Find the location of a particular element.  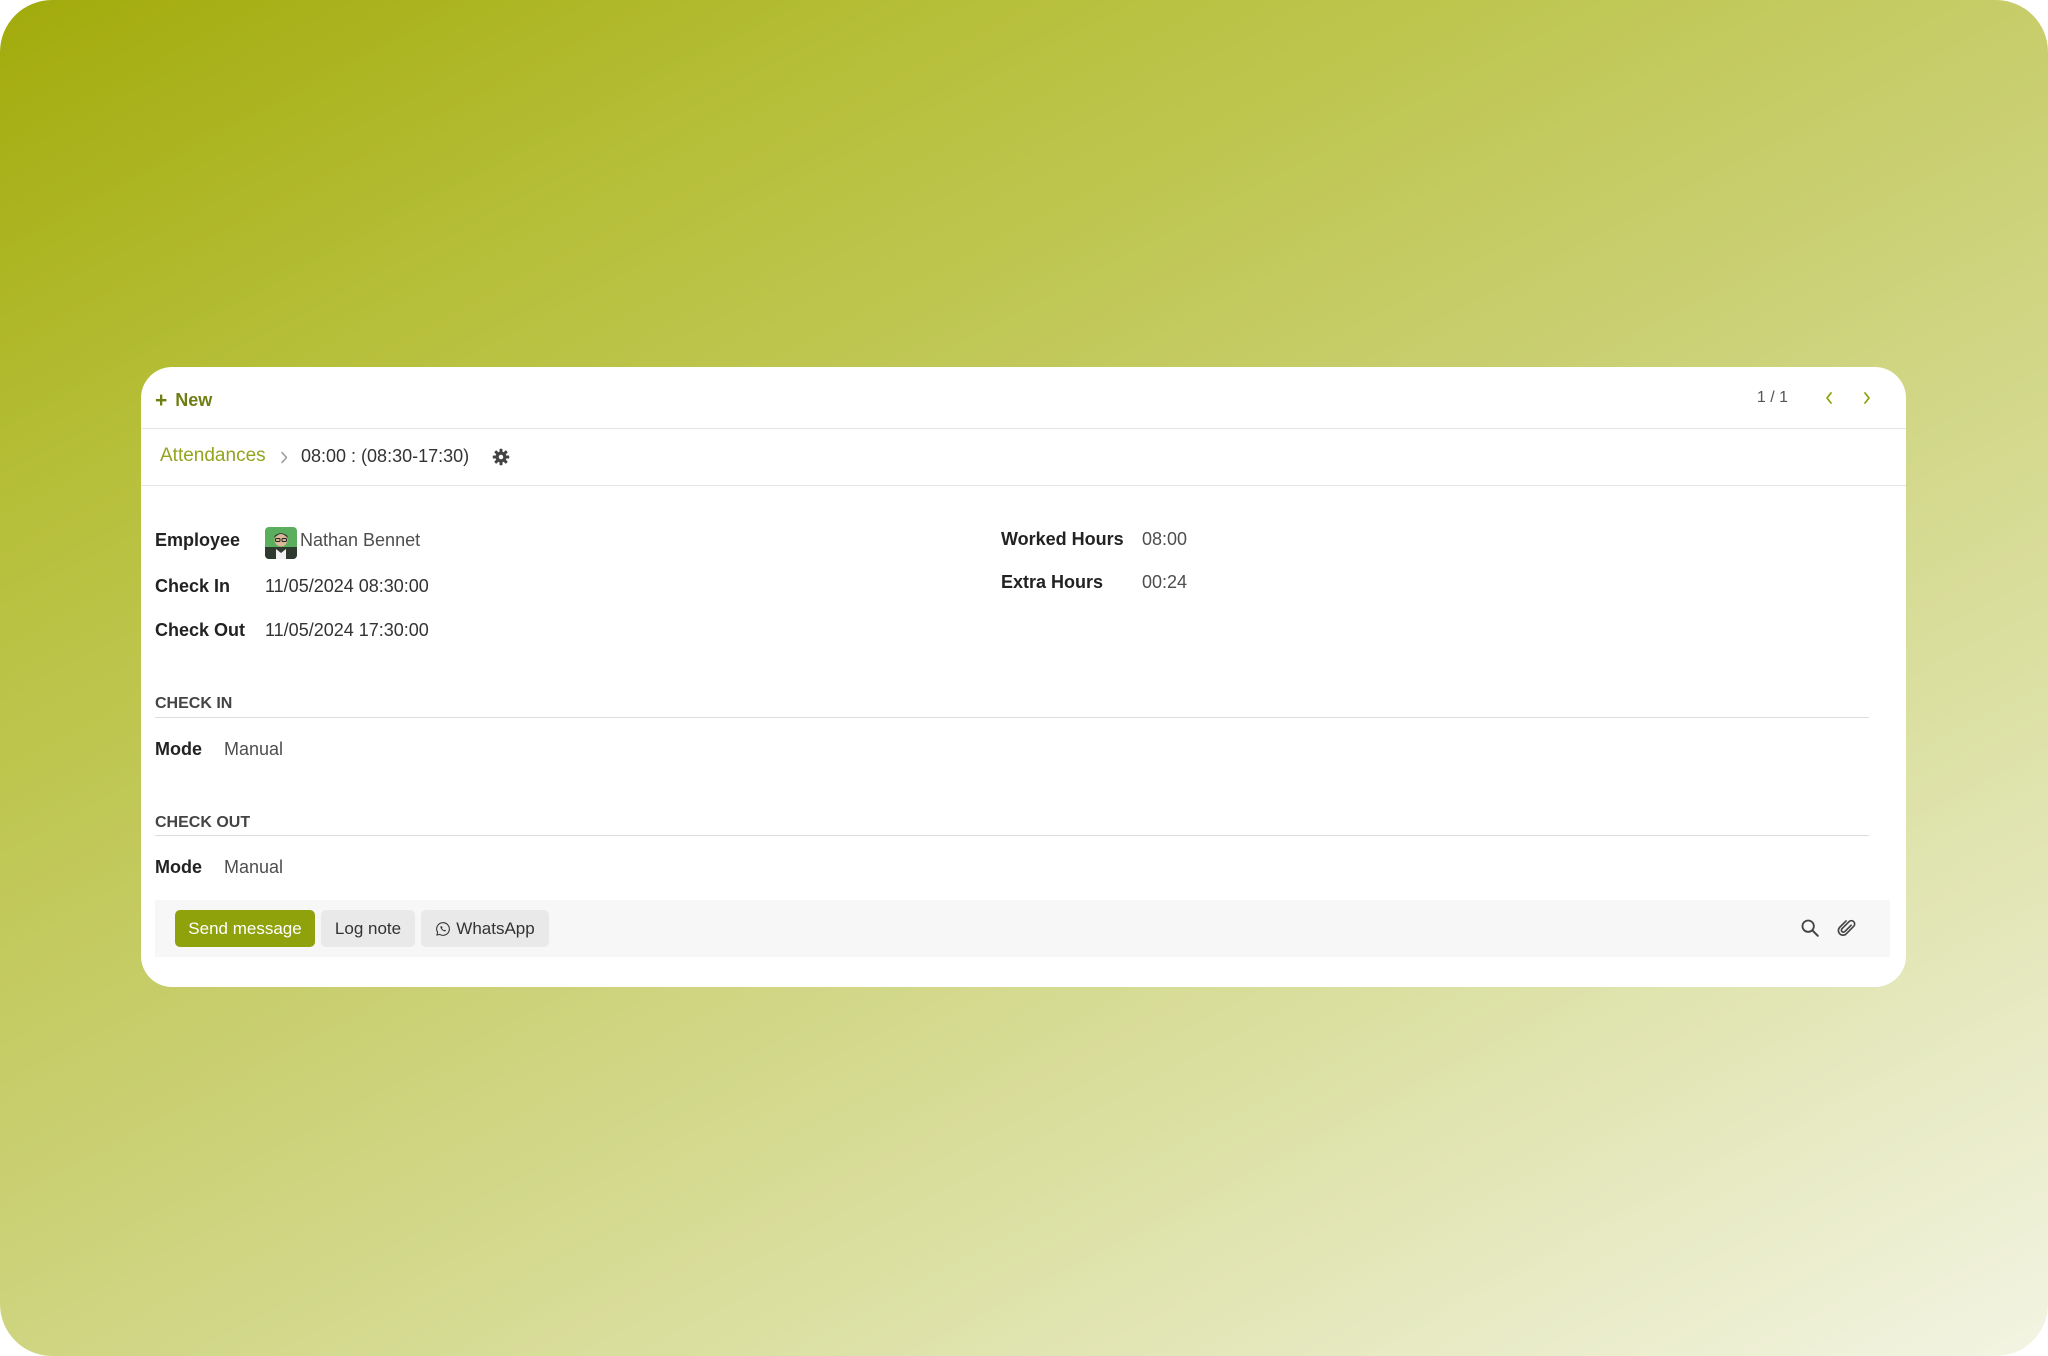

chevron-left-icon is located at coordinates (1829, 398).